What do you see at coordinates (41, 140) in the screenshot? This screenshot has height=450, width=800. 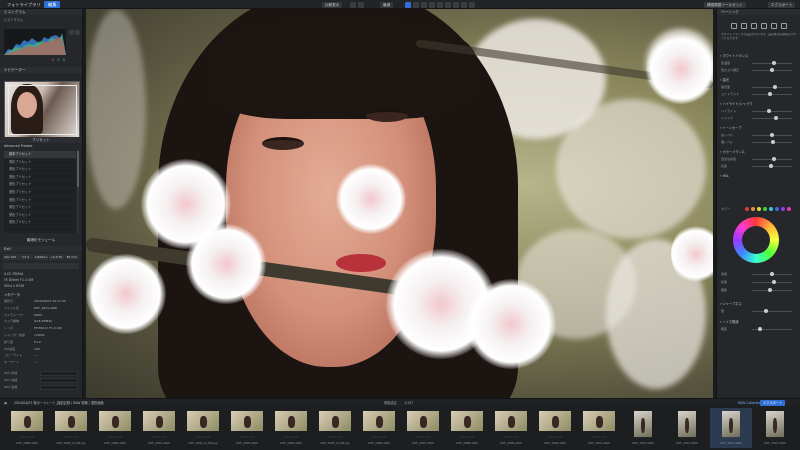 I see `presets-panel-title: プリセット` at bounding box center [41, 140].